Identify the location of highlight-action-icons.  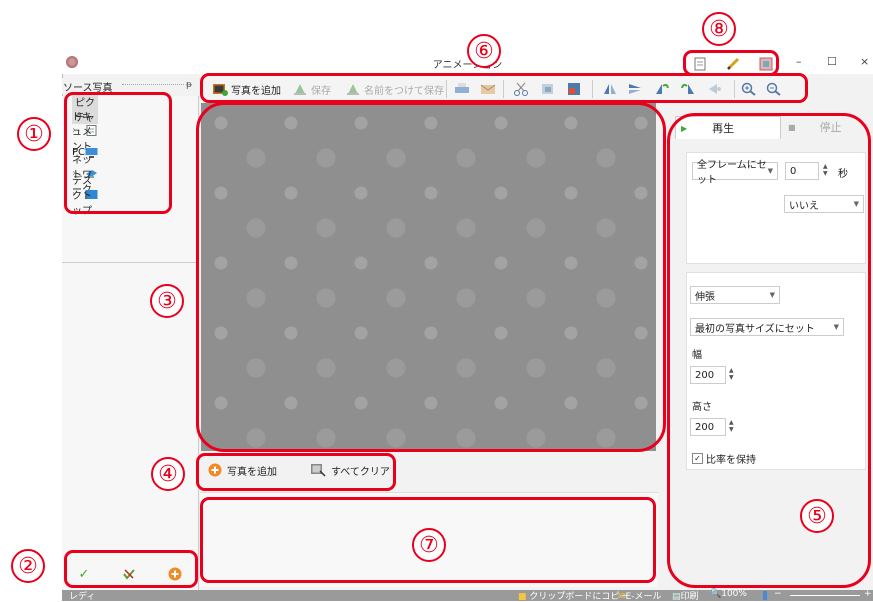
(131, 569).